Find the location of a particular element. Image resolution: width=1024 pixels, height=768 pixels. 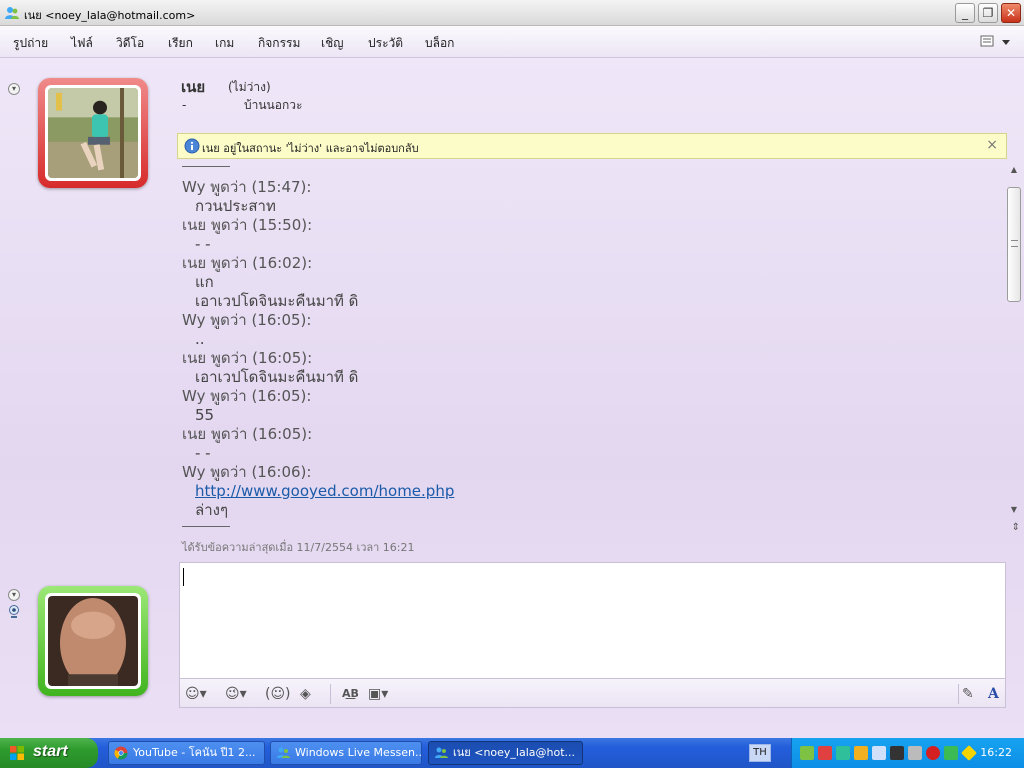

scroll-up-icon: ▲ is located at coordinates (1014, 170).